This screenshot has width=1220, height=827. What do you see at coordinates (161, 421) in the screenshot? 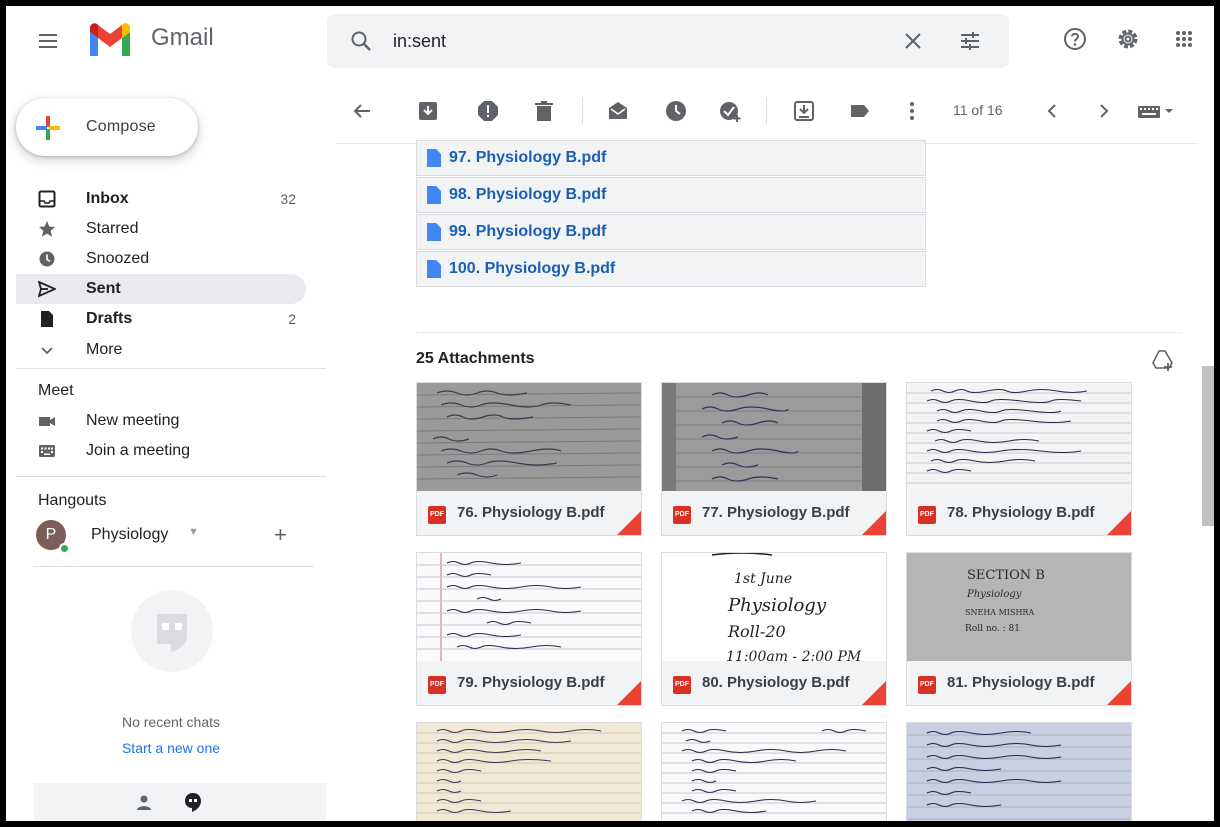
I see `new-meeting-link: New meeting` at bounding box center [161, 421].